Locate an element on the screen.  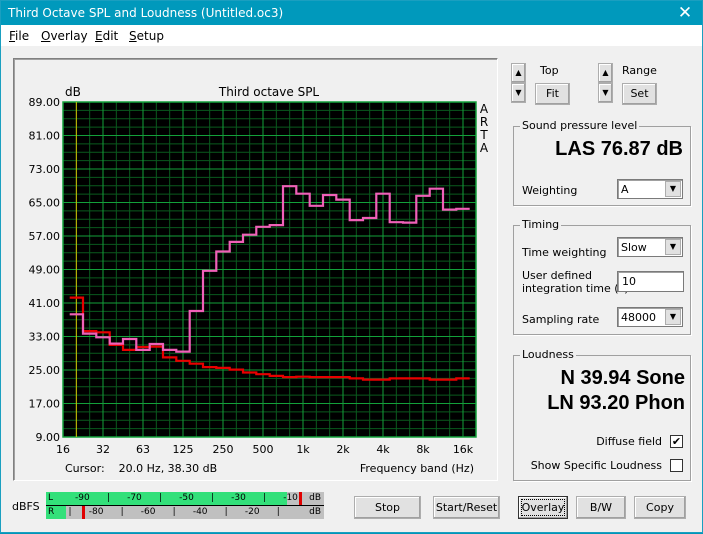
top-down-button: ▼ is located at coordinates (518, 93).